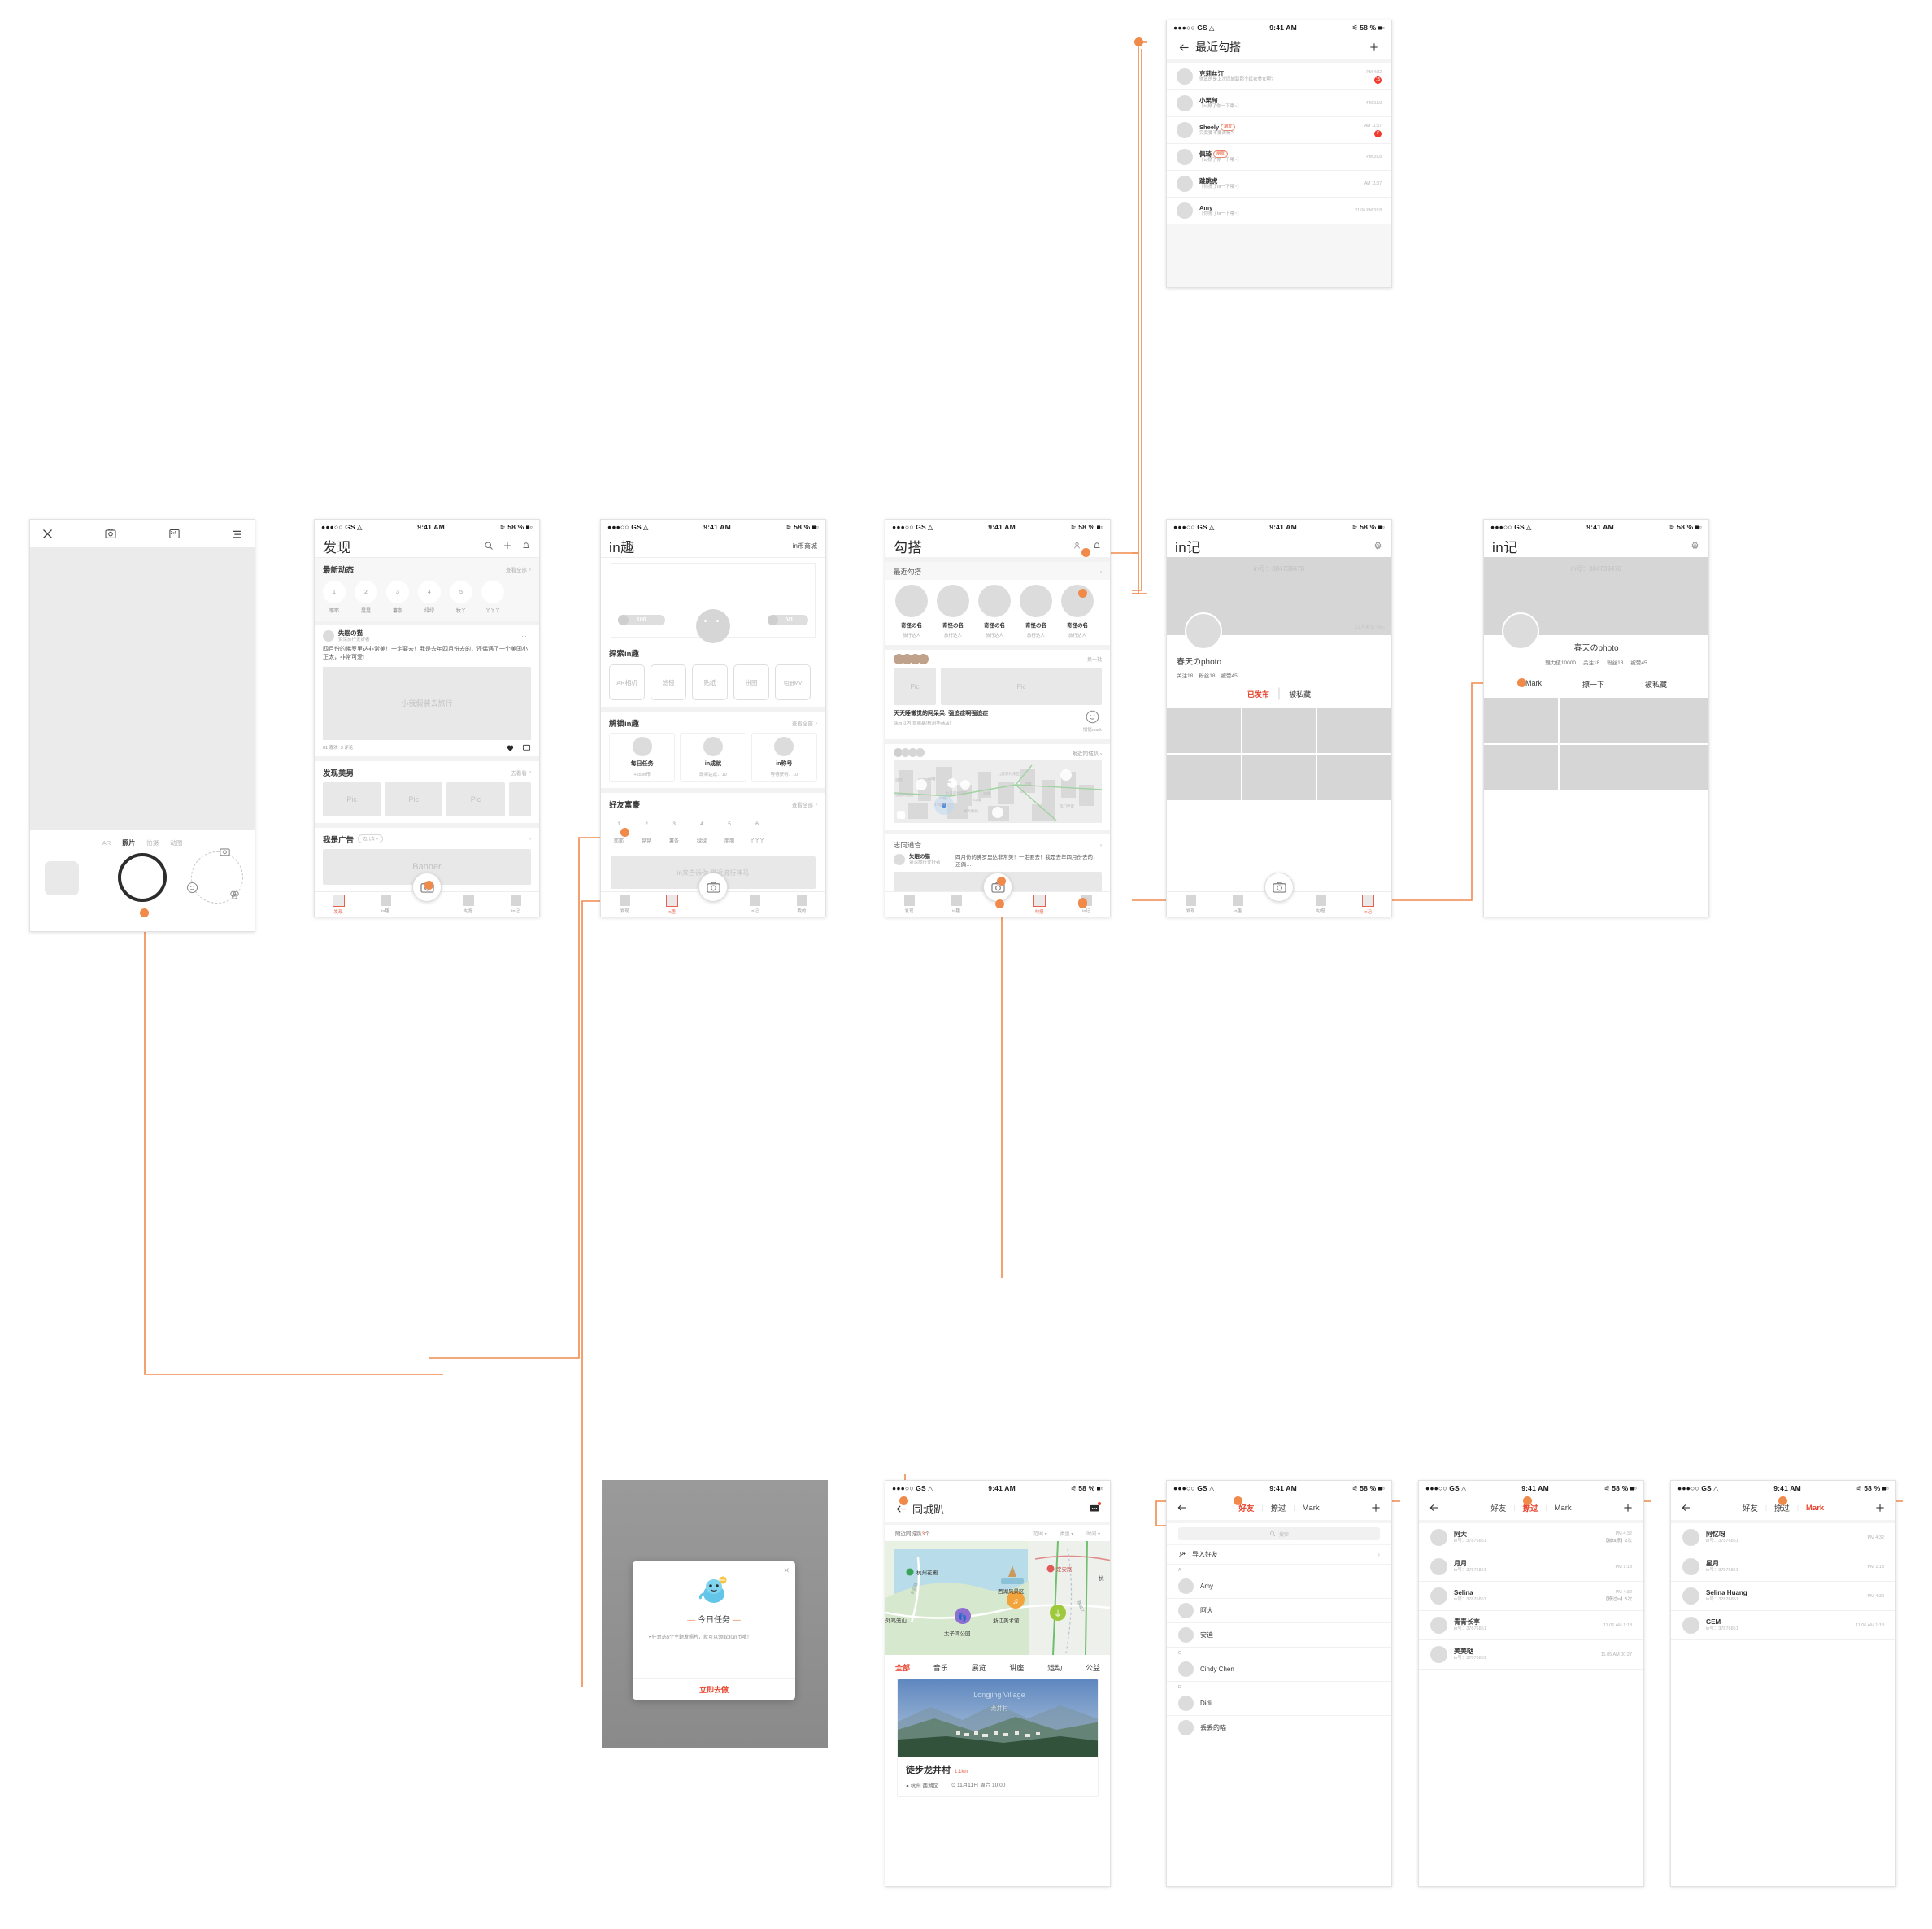  Describe the element at coordinates (643, 757) in the screenshot. I see `unlock-card: 每日任务 +55 in币` at that location.